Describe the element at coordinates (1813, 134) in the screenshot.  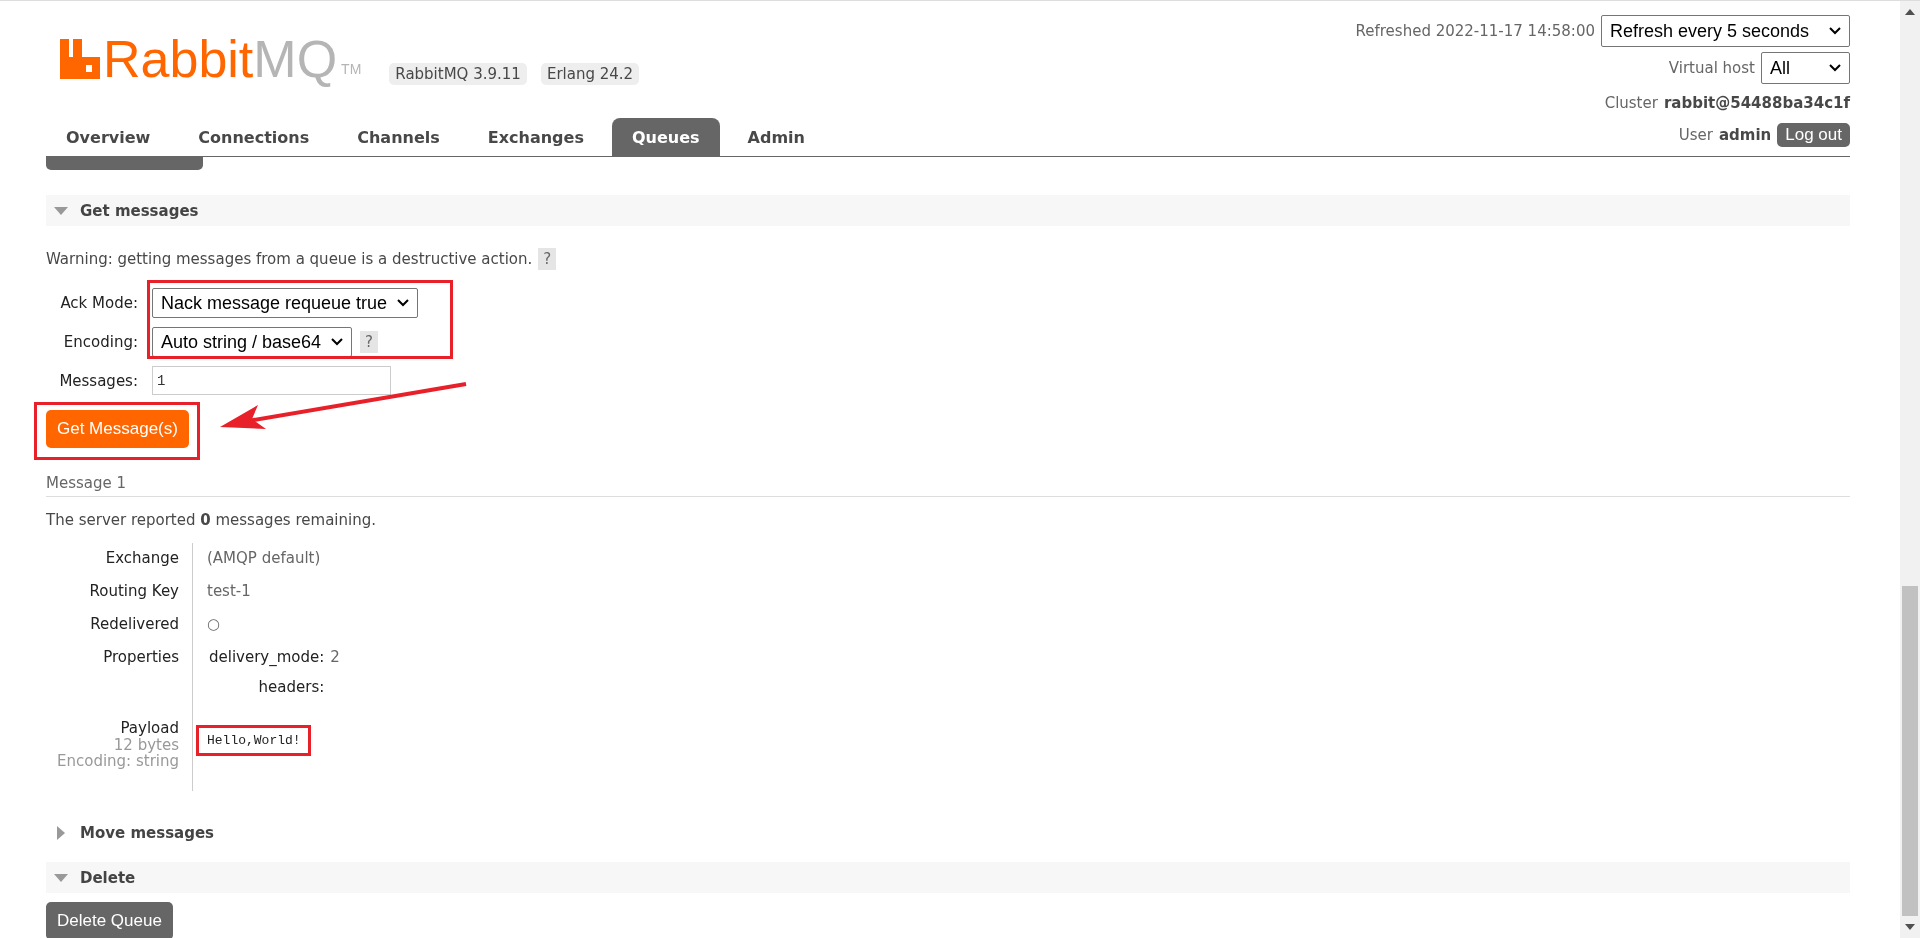
I see `logout-button: Log out` at that location.